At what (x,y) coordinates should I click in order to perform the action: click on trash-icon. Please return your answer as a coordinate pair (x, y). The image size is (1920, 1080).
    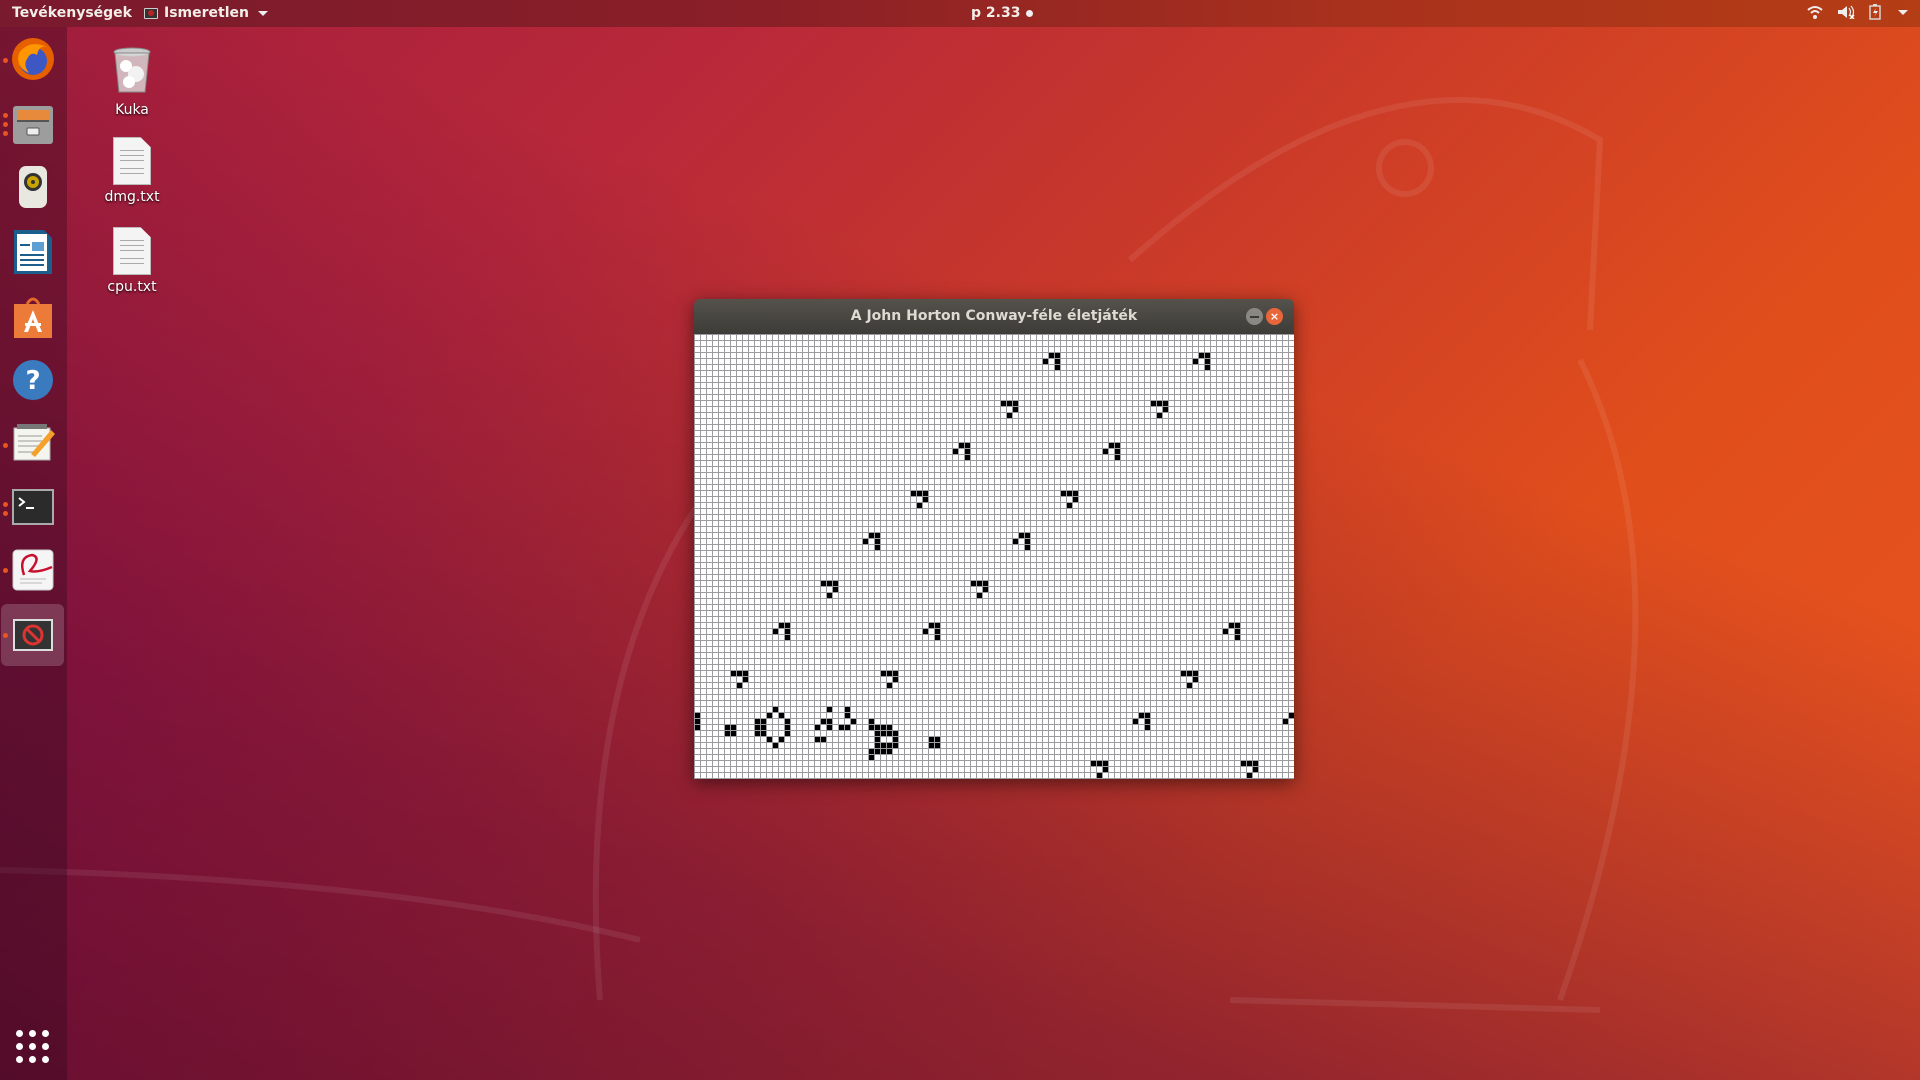
    Looking at the image, I should click on (132, 70).